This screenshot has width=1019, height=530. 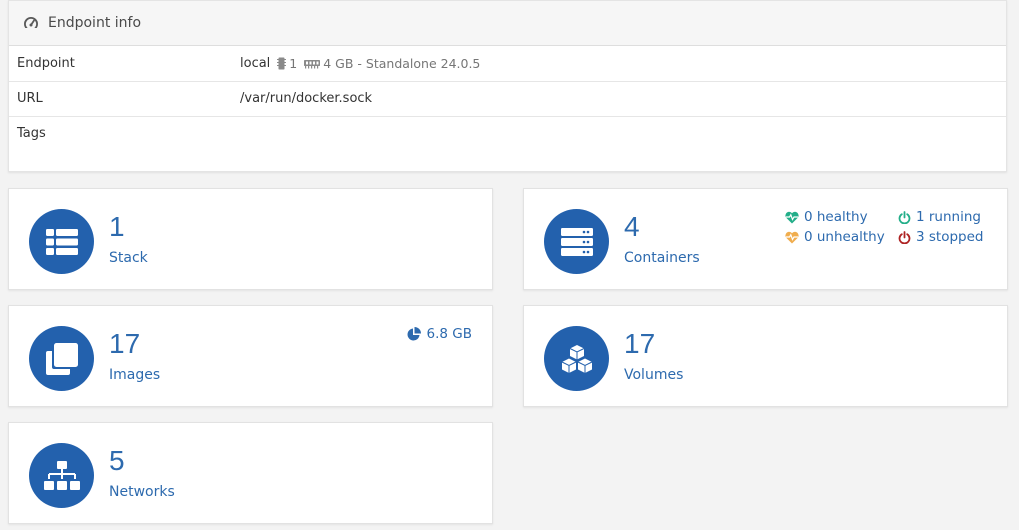 I want to click on endpoint-info-title: Endpoint info, so click(x=95, y=23).